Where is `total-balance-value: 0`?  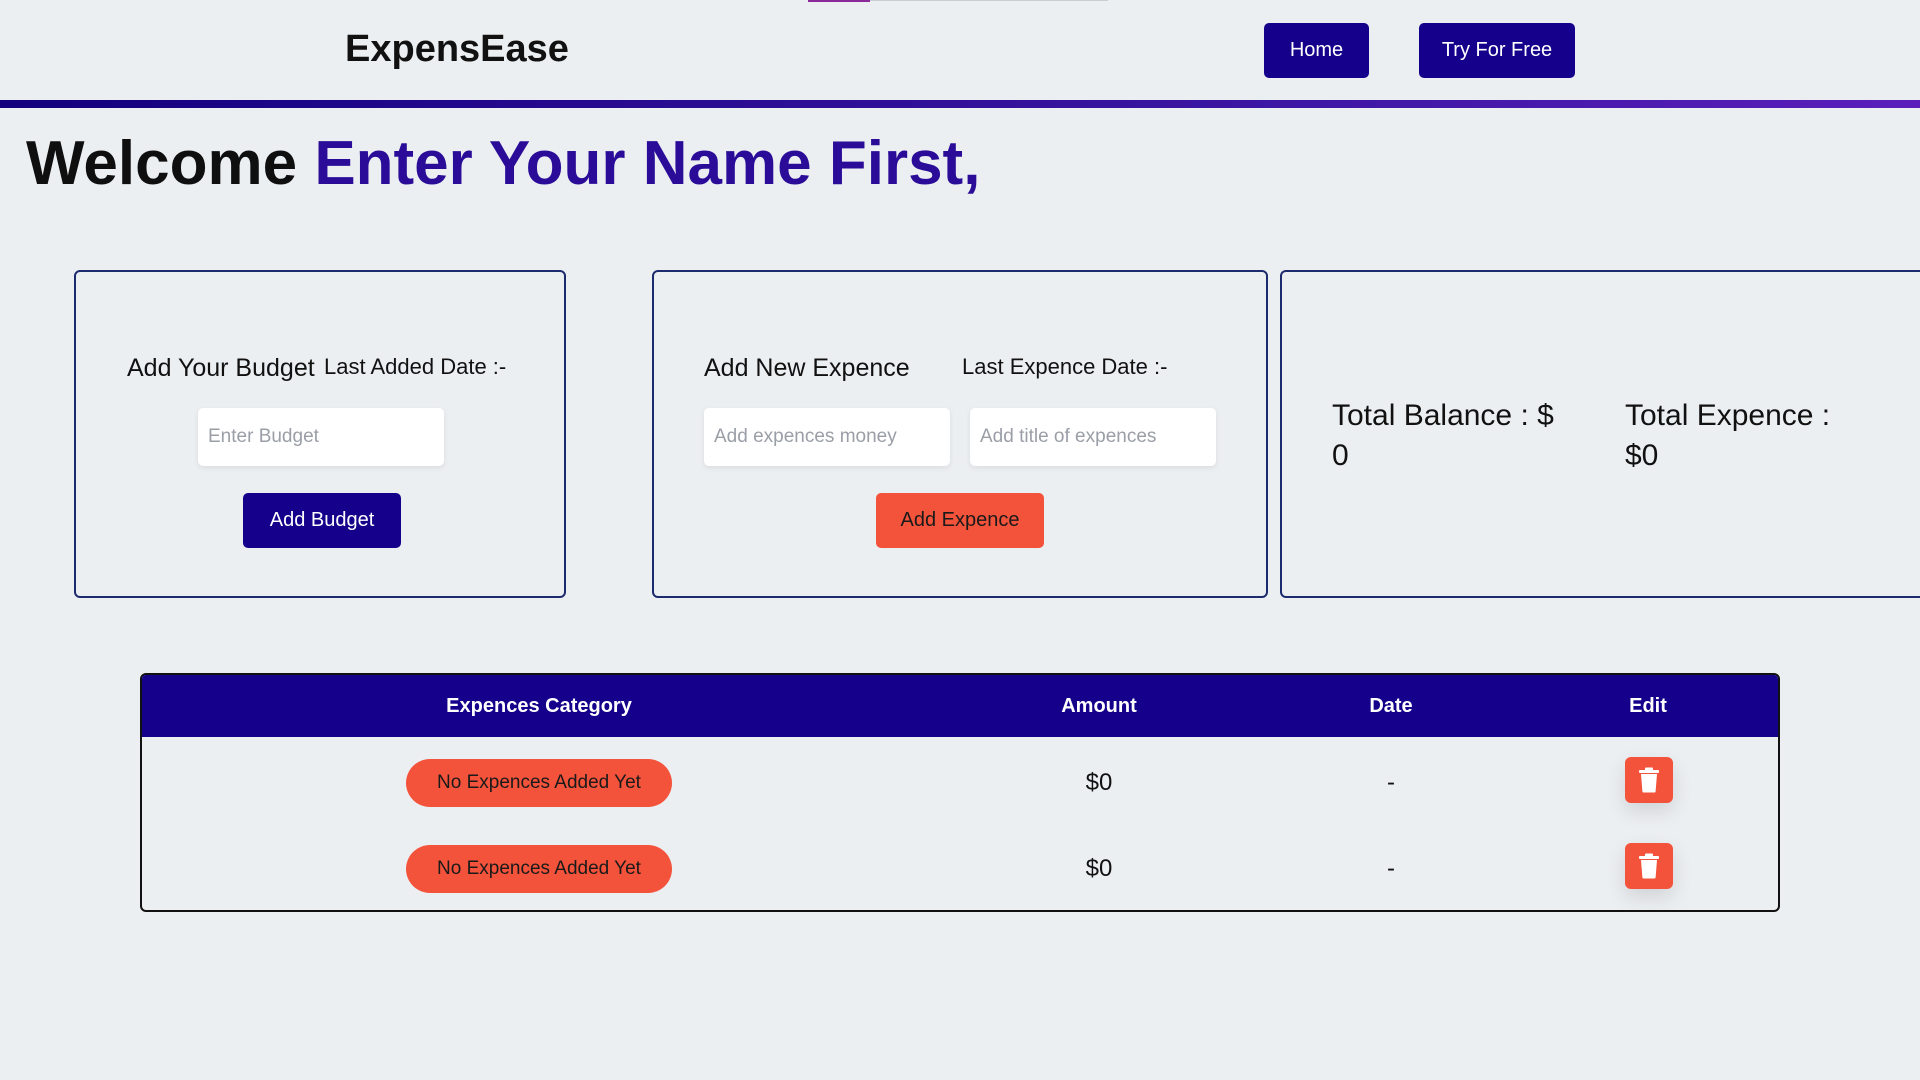
total-balance-value: 0 is located at coordinates (1340, 455).